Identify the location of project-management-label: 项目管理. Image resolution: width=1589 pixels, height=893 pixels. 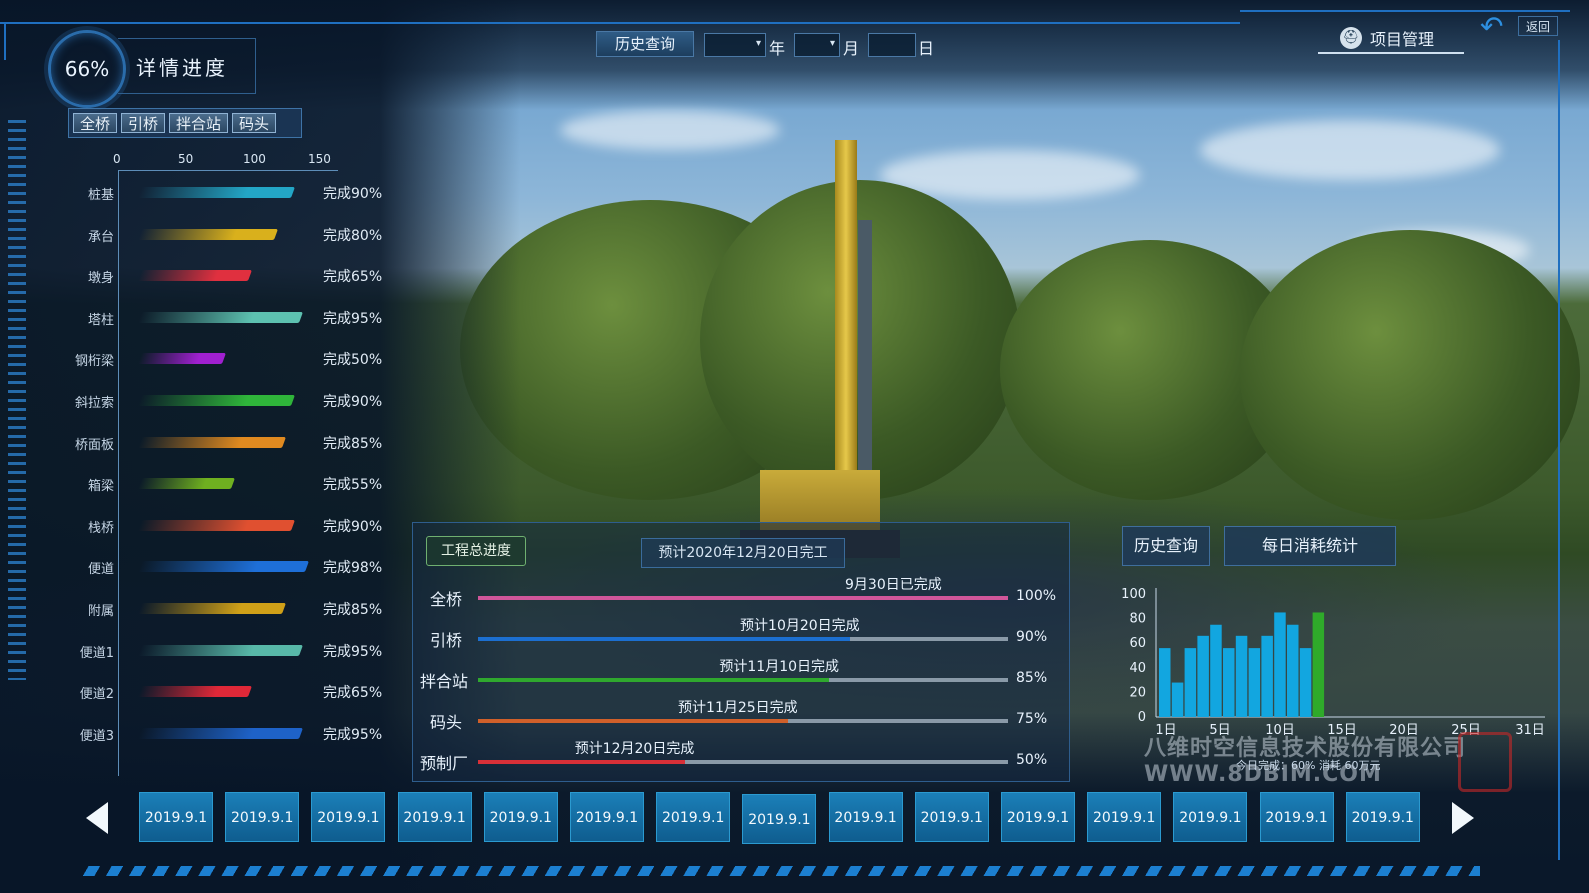
(1402, 39).